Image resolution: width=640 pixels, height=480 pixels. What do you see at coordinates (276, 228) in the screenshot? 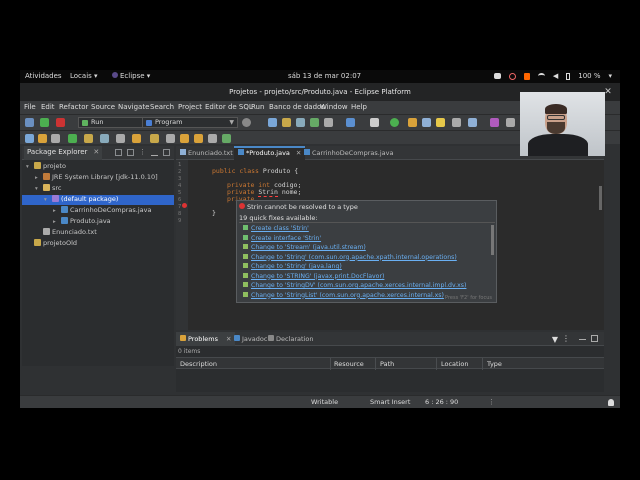
I see `quick-fix-item: Create class 'Strin'` at bounding box center [276, 228].